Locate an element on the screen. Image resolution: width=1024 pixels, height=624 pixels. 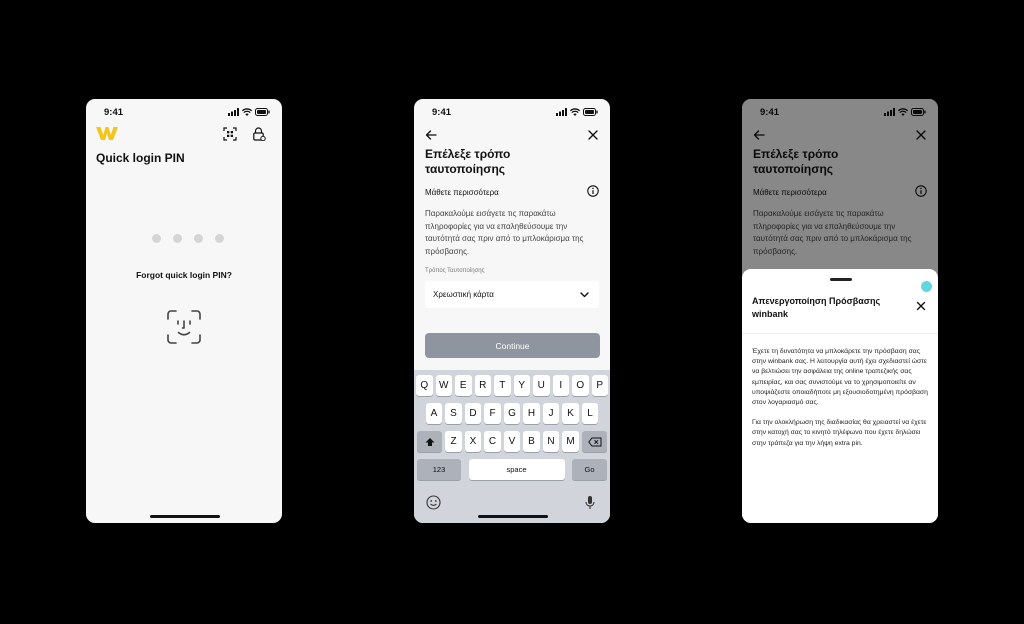
key: Z is located at coordinates (453, 441).